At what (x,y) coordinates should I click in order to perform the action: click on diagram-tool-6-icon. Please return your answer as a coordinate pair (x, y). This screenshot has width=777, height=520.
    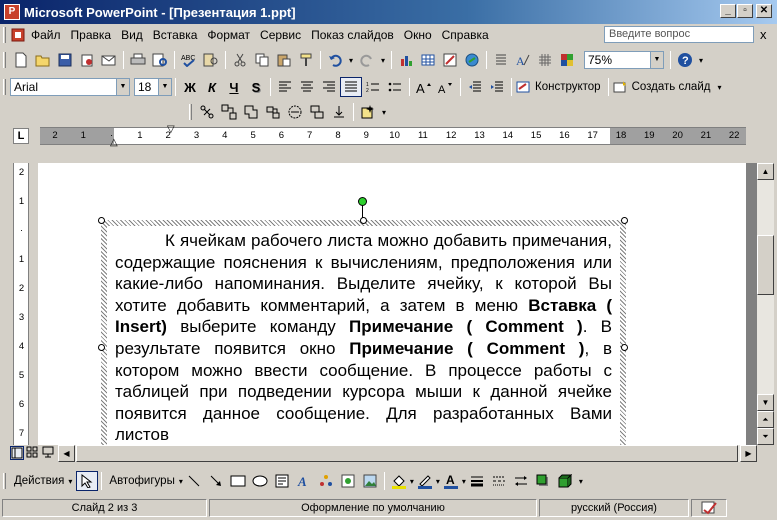
    Looking at the image, I should click on (317, 112).